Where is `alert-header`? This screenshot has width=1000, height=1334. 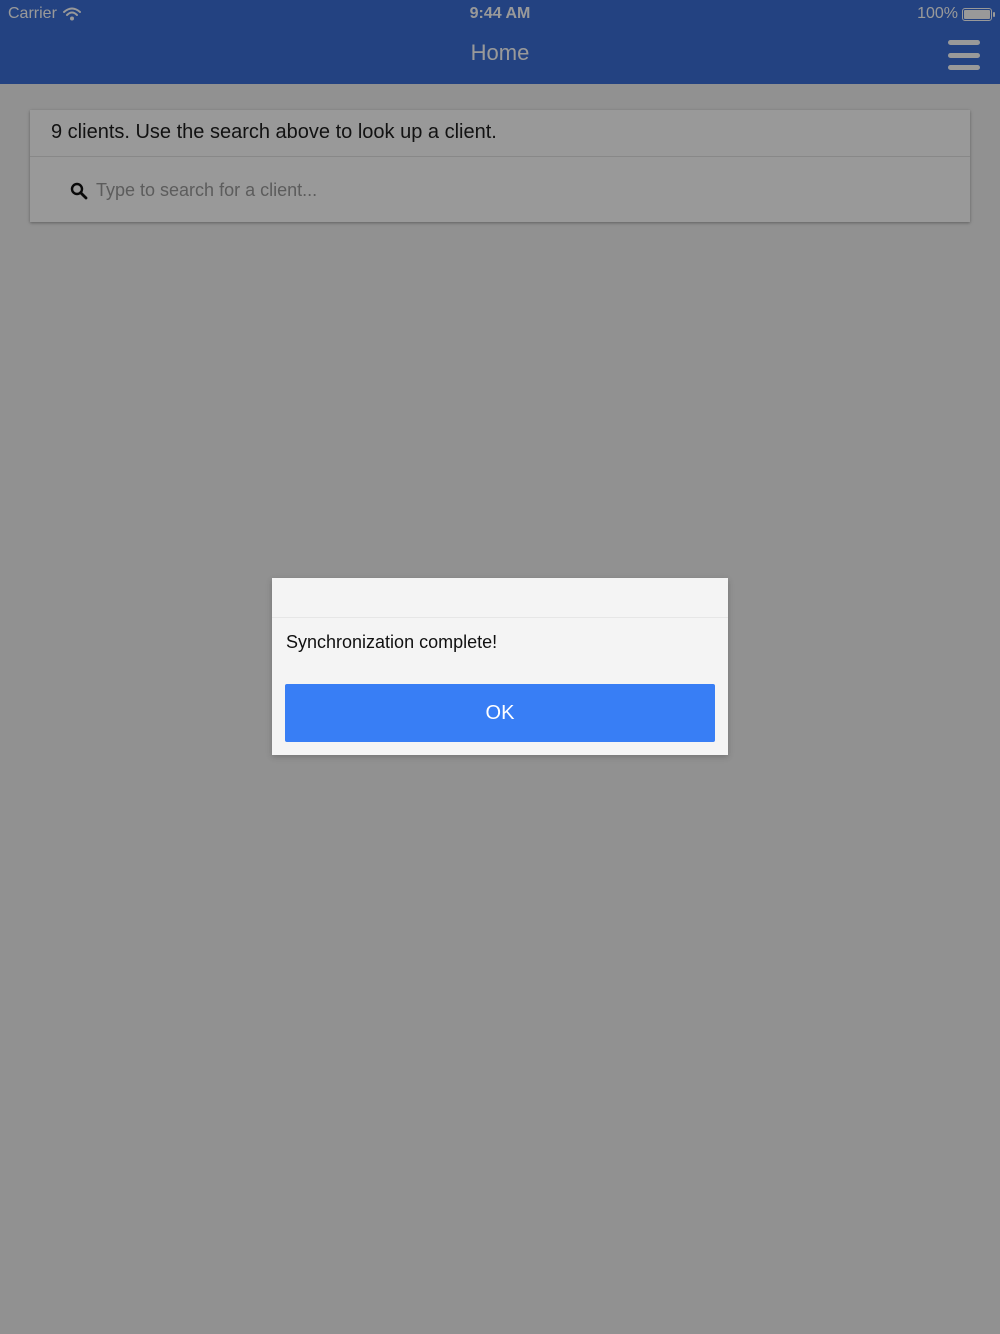 alert-header is located at coordinates (500, 598).